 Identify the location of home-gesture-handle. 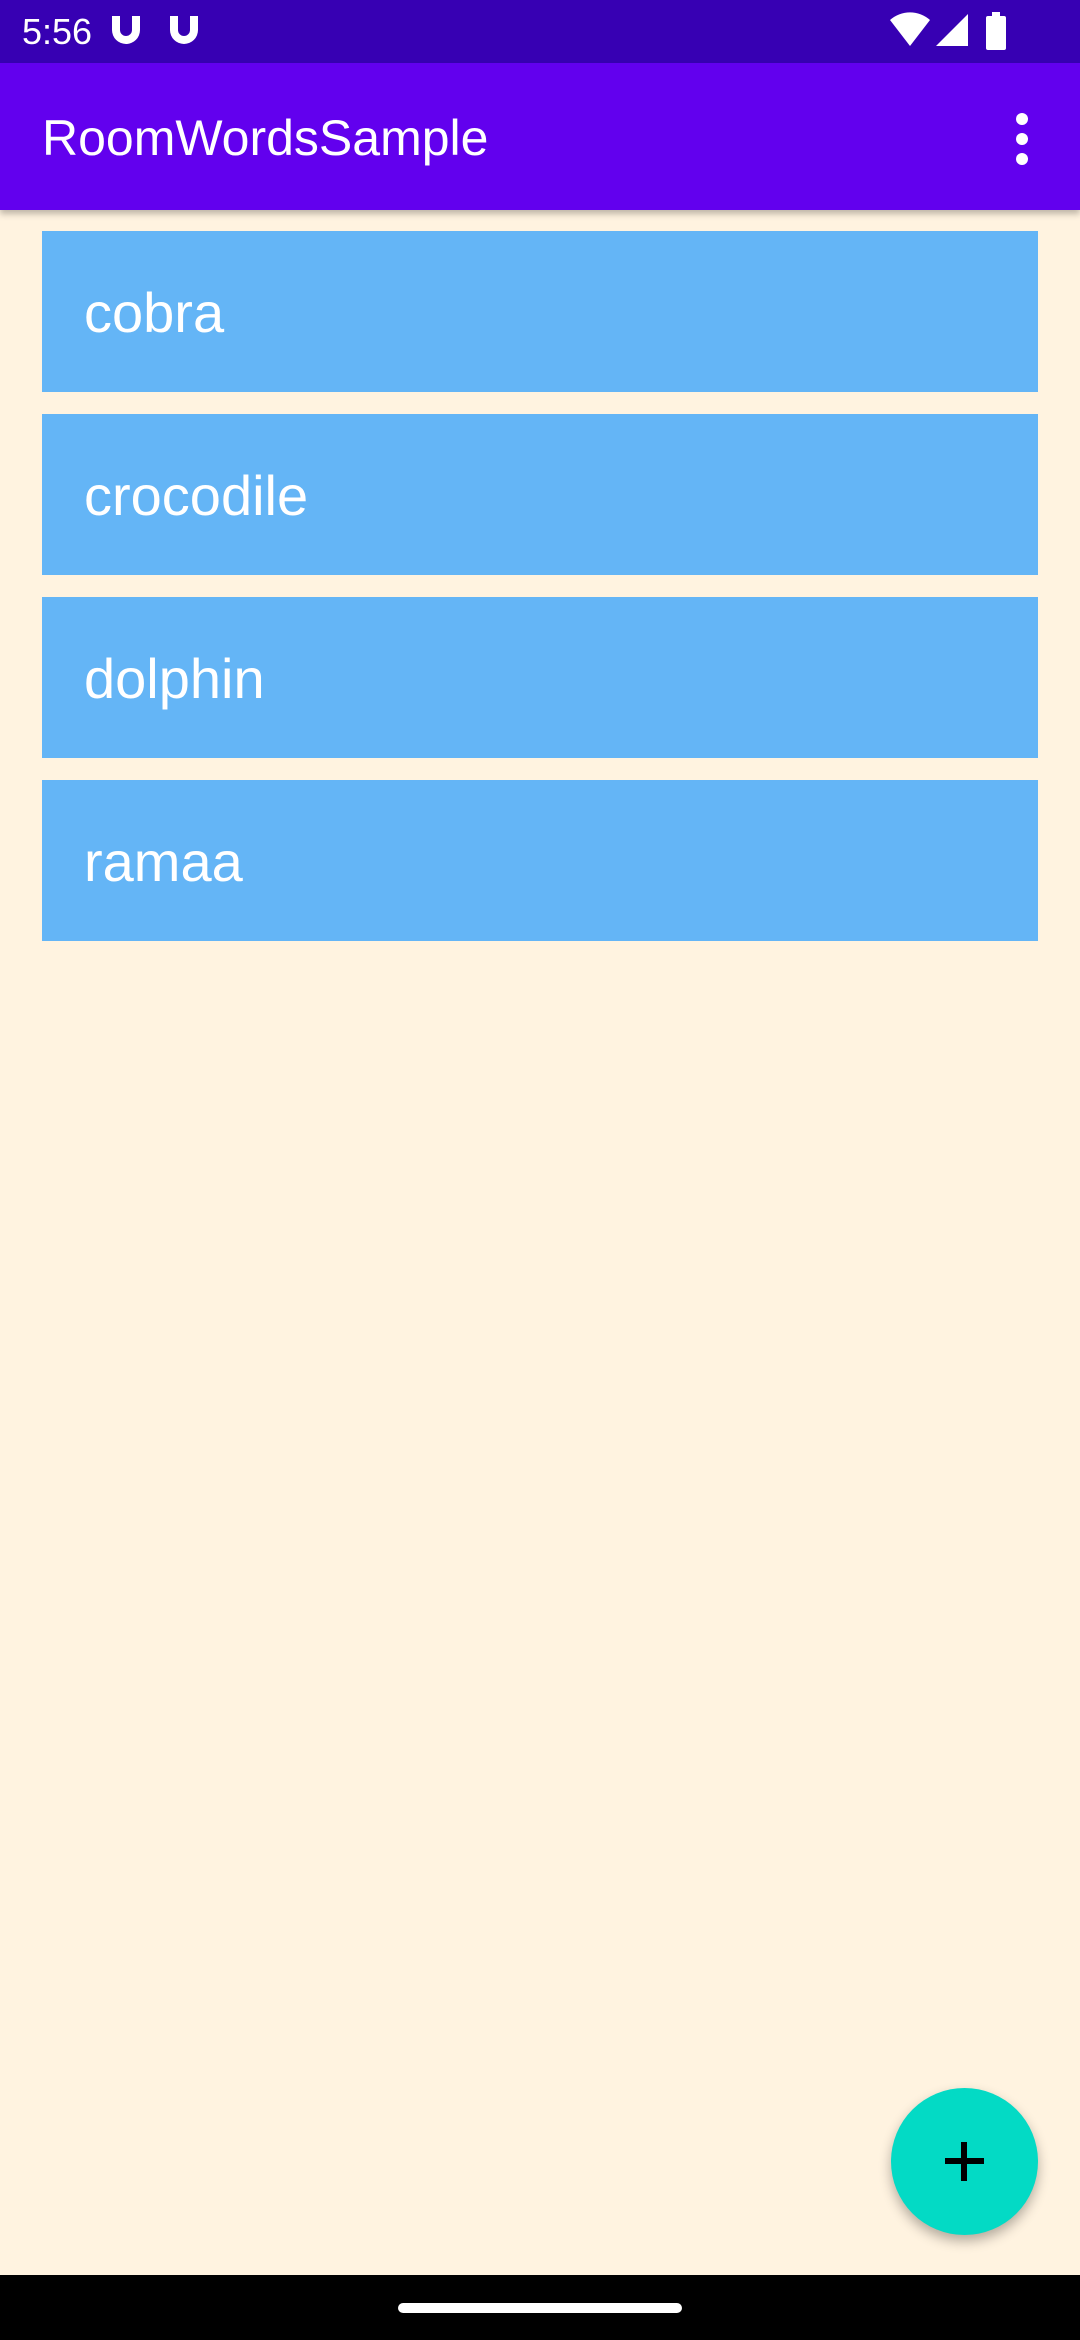
(540, 2308).